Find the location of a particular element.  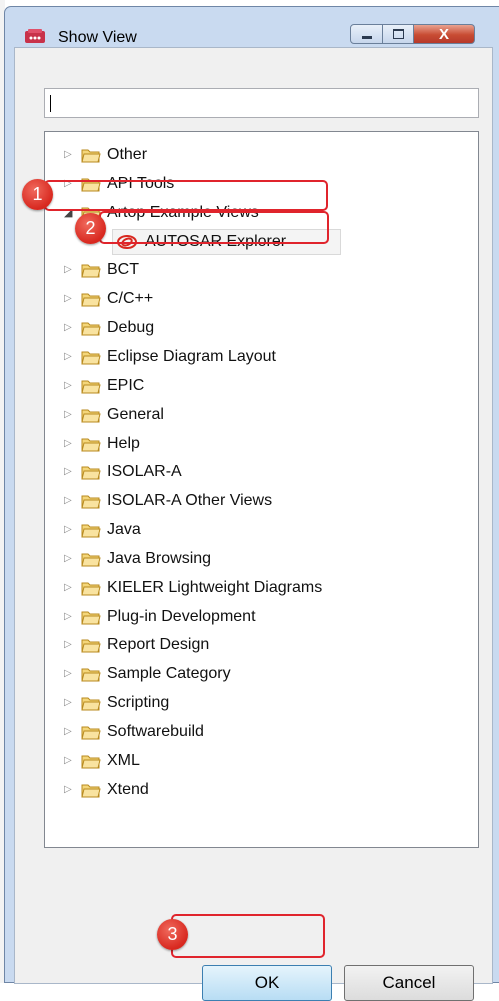

tree-item: ▷ KIELER Lightweight Diagrams is located at coordinates (261, 588).